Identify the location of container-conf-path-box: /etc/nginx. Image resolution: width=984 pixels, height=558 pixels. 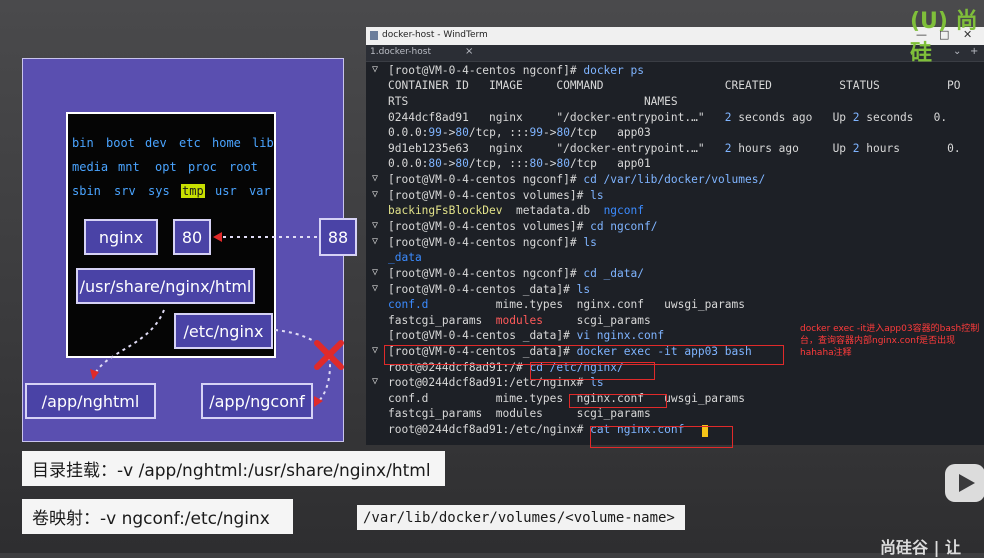
(223, 331).